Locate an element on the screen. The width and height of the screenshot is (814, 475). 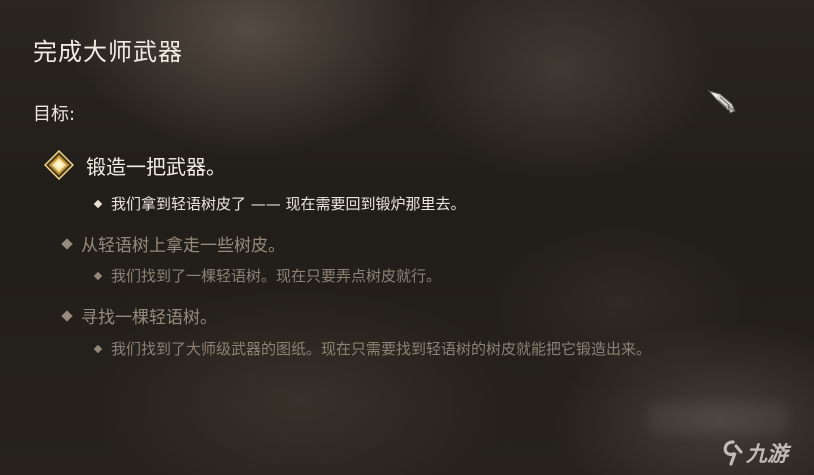
nine-game-logo-icon is located at coordinates (733, 453).